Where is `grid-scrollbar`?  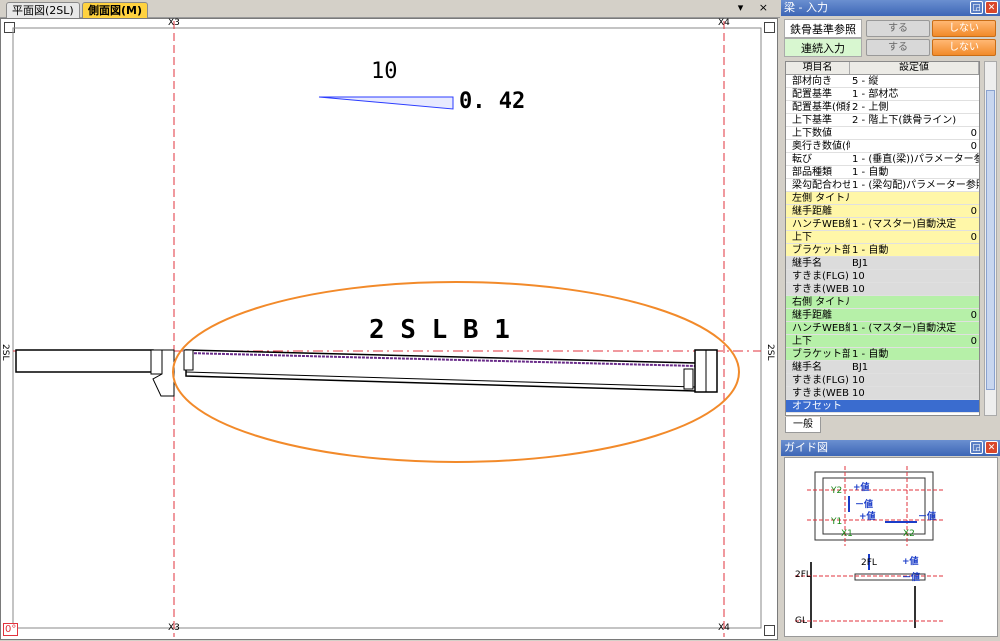 grid-scrollbar is located at coordinates (990, 238).